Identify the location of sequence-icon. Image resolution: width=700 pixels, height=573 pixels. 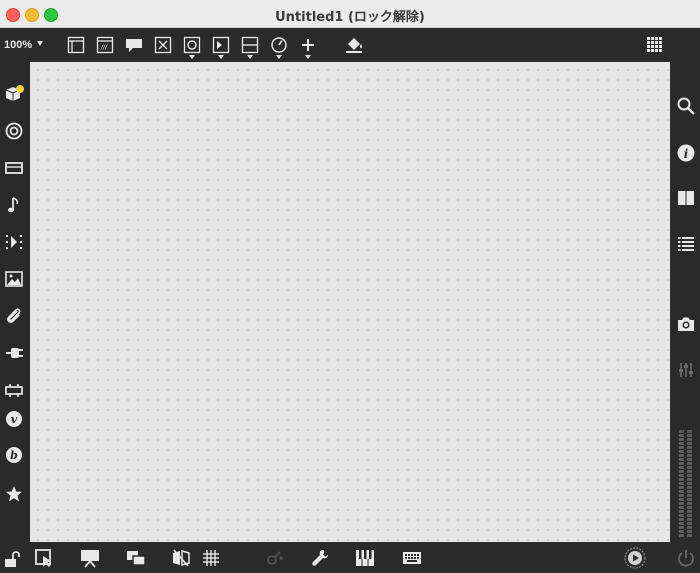
(14, 242).